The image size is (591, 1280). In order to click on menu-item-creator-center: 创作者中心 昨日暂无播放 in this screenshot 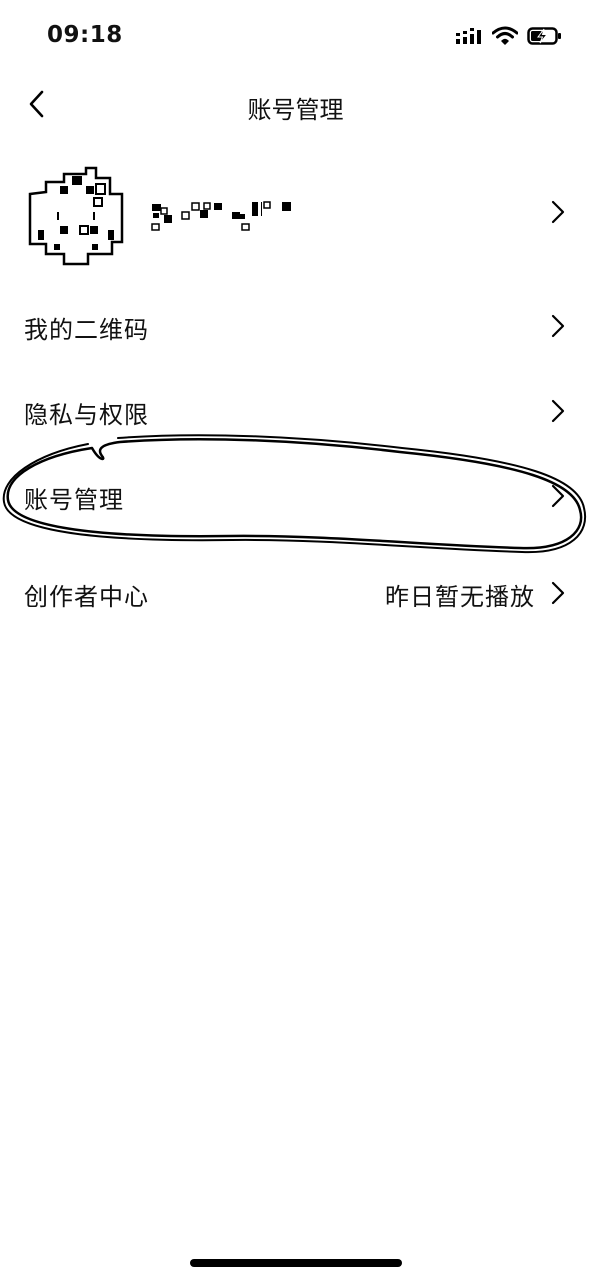, I will do `click(295, 593)`.